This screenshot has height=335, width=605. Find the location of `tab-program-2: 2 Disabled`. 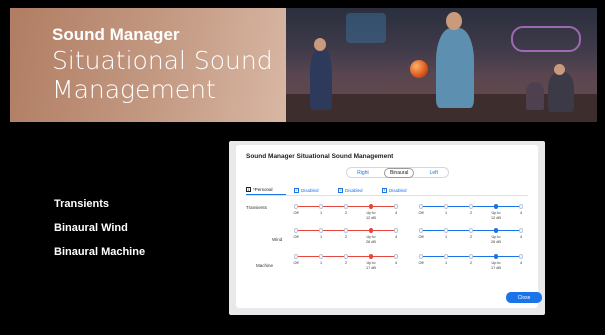

tab-program-2: 2 Disabled is located at coordinates (314, 190).